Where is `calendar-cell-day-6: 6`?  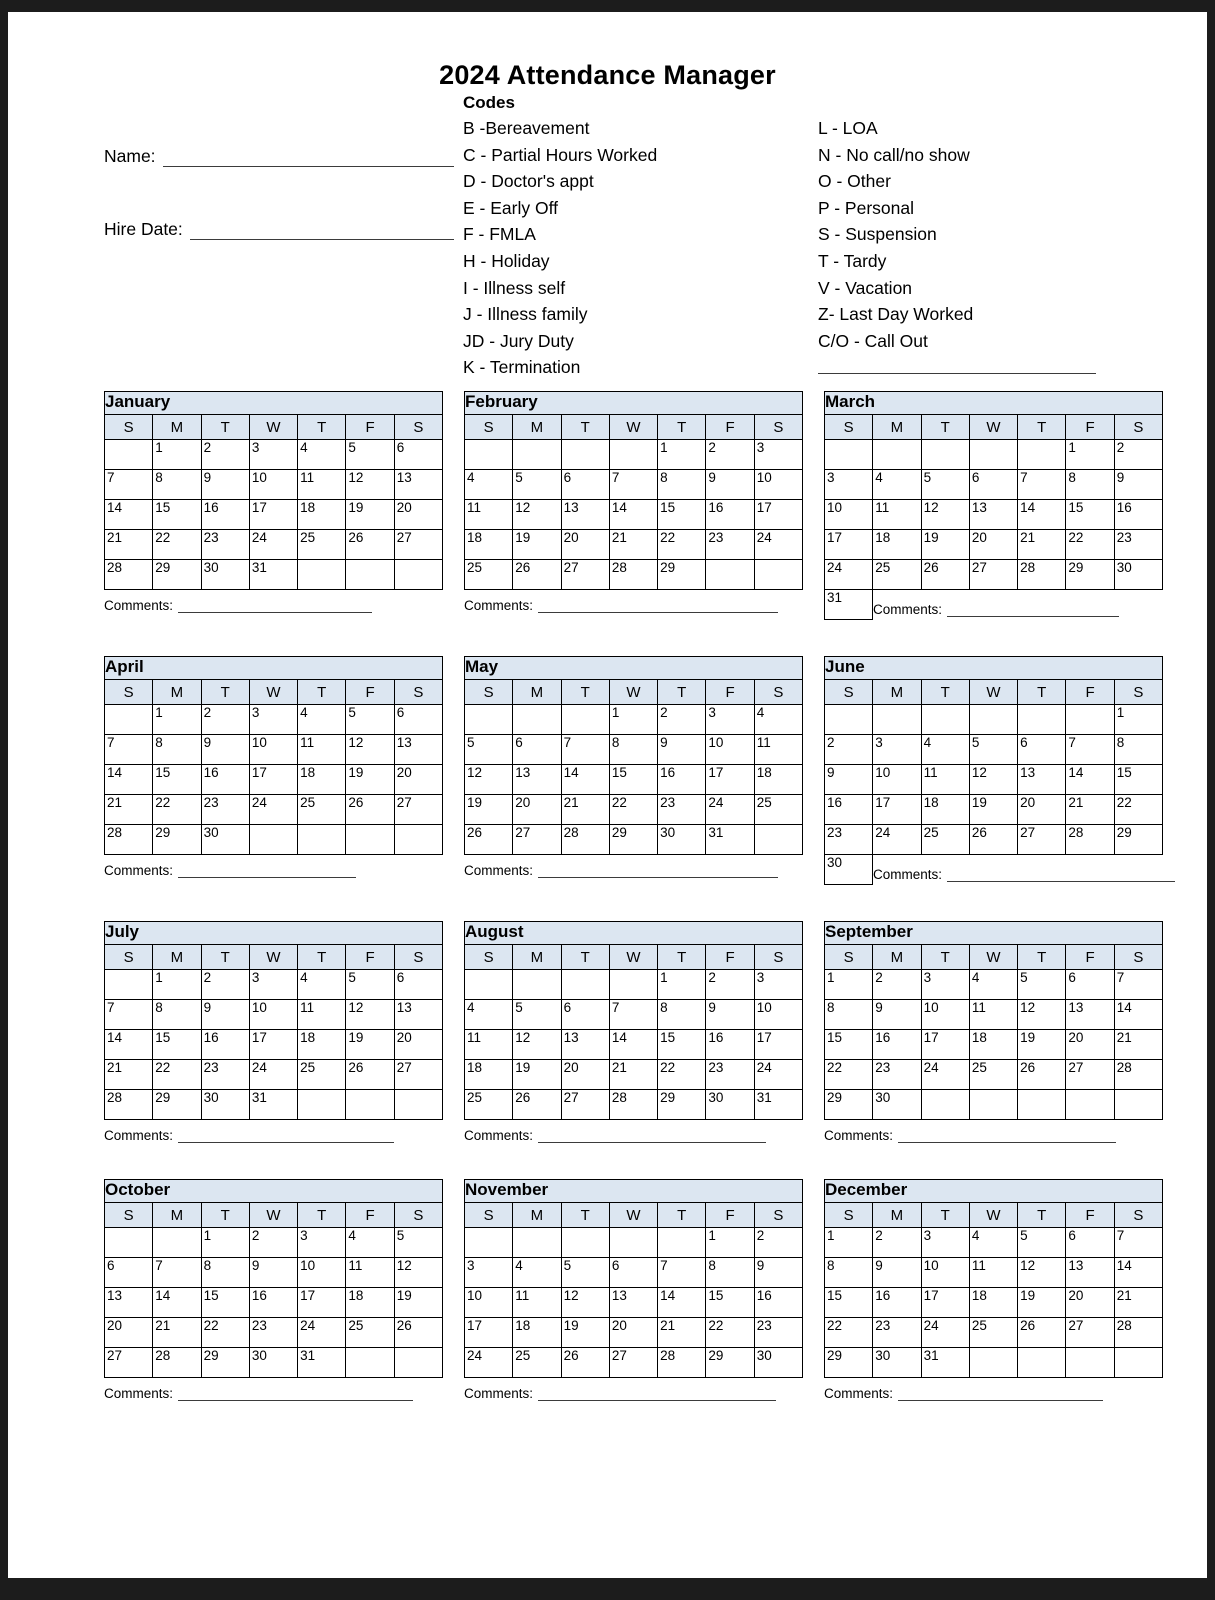
calendar-cell-day-6: 6 is located at coordinates (1042, 749).